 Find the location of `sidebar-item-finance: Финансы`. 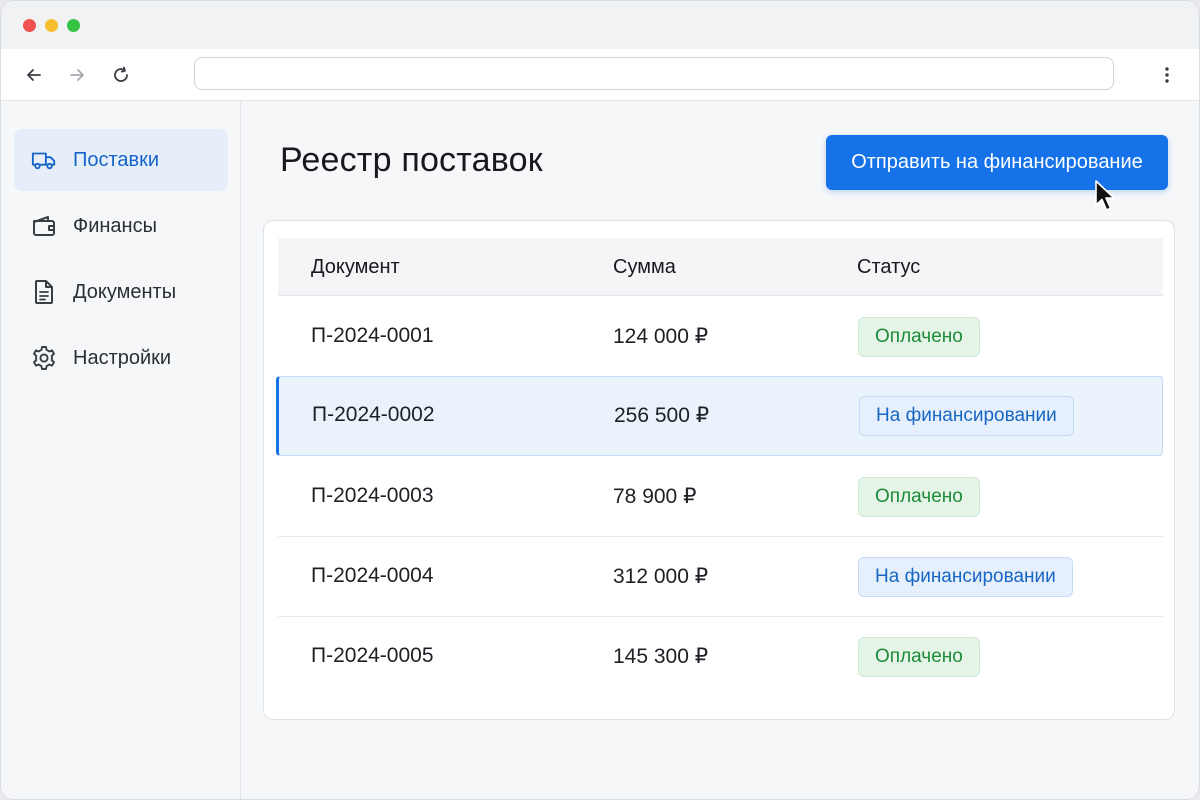

sidebar-item-finance: Финансы is located at coordinates (121, 226).